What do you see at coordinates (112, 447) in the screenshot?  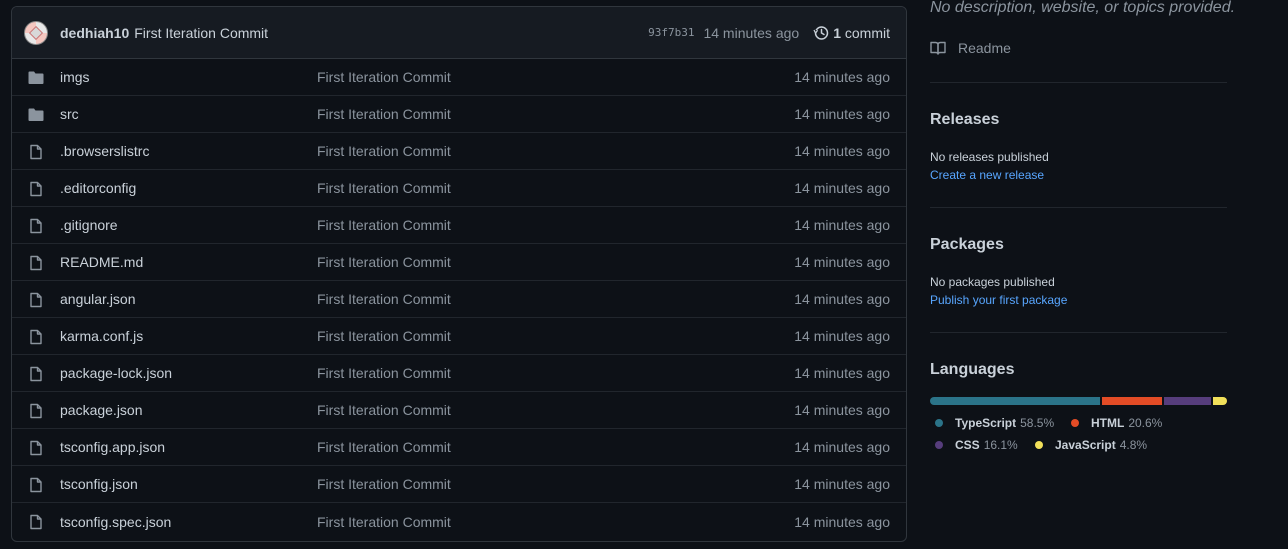 I see `file-name-link: tsconfig.app.json` at bounding box center [112, 447].